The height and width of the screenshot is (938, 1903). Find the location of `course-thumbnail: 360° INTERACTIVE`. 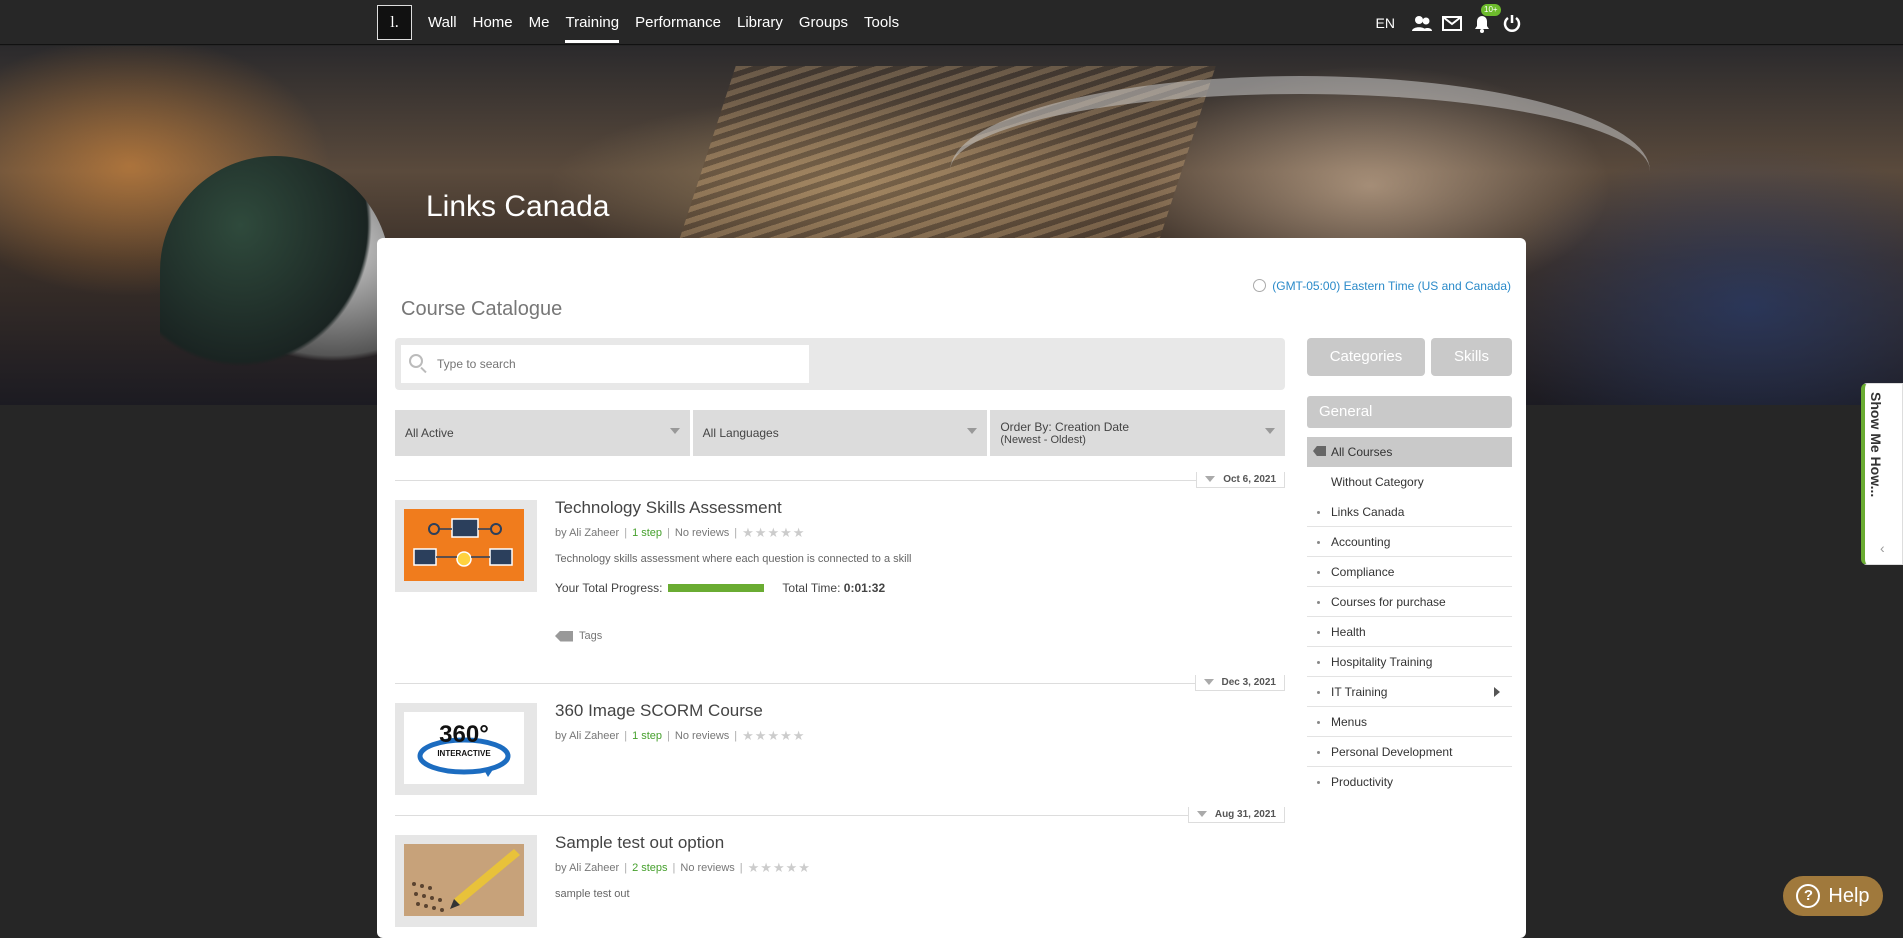

course-thumbnail: 360° INTERACTIVE is located at coordinates (466, 749).